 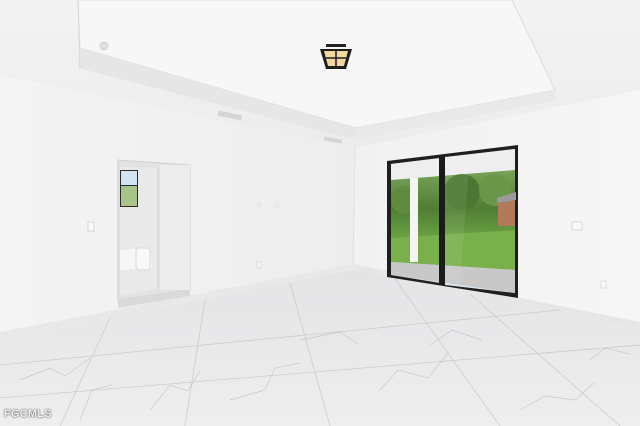 I want to click on light-switch, so click(x=91, y=226).